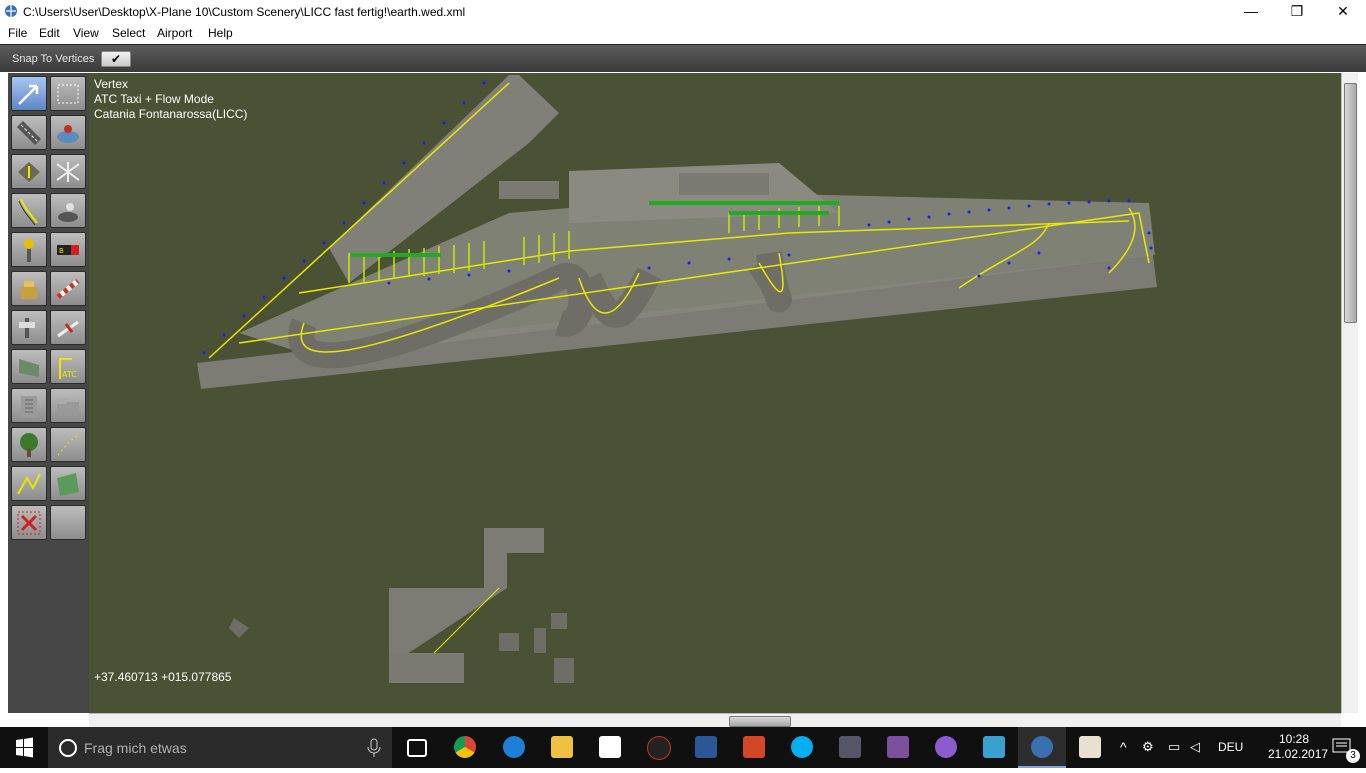 The height and width of the screenshot is (773, 1366). What do you see at coordinates (760, 721) in the screenshot?
I see `horizontal-scroll-thumb` at bounding box center [760, 721].